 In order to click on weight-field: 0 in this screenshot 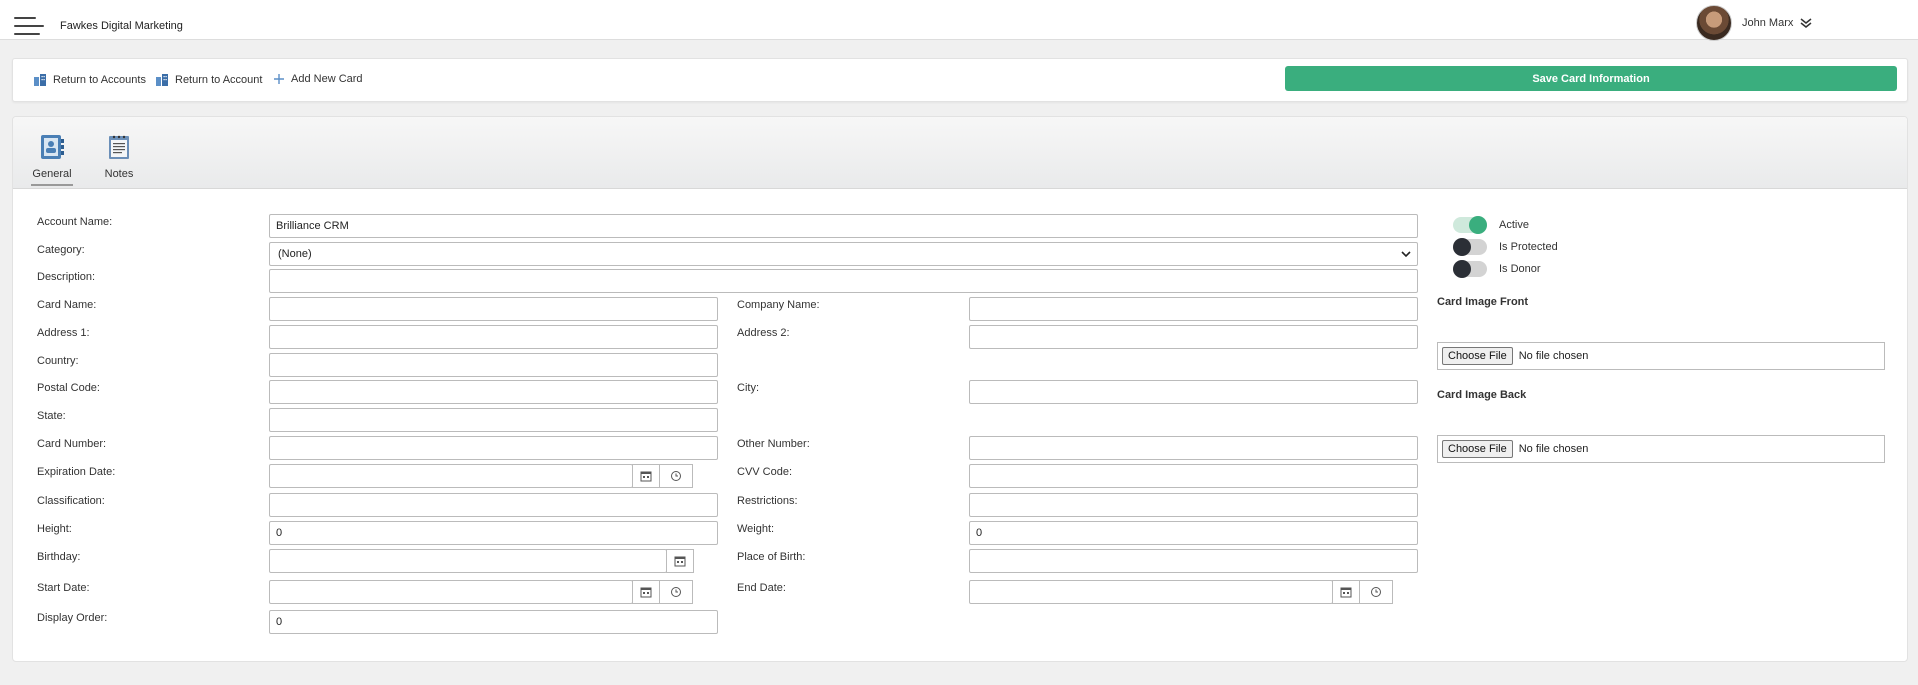, I will do `click(1193, 533)`.